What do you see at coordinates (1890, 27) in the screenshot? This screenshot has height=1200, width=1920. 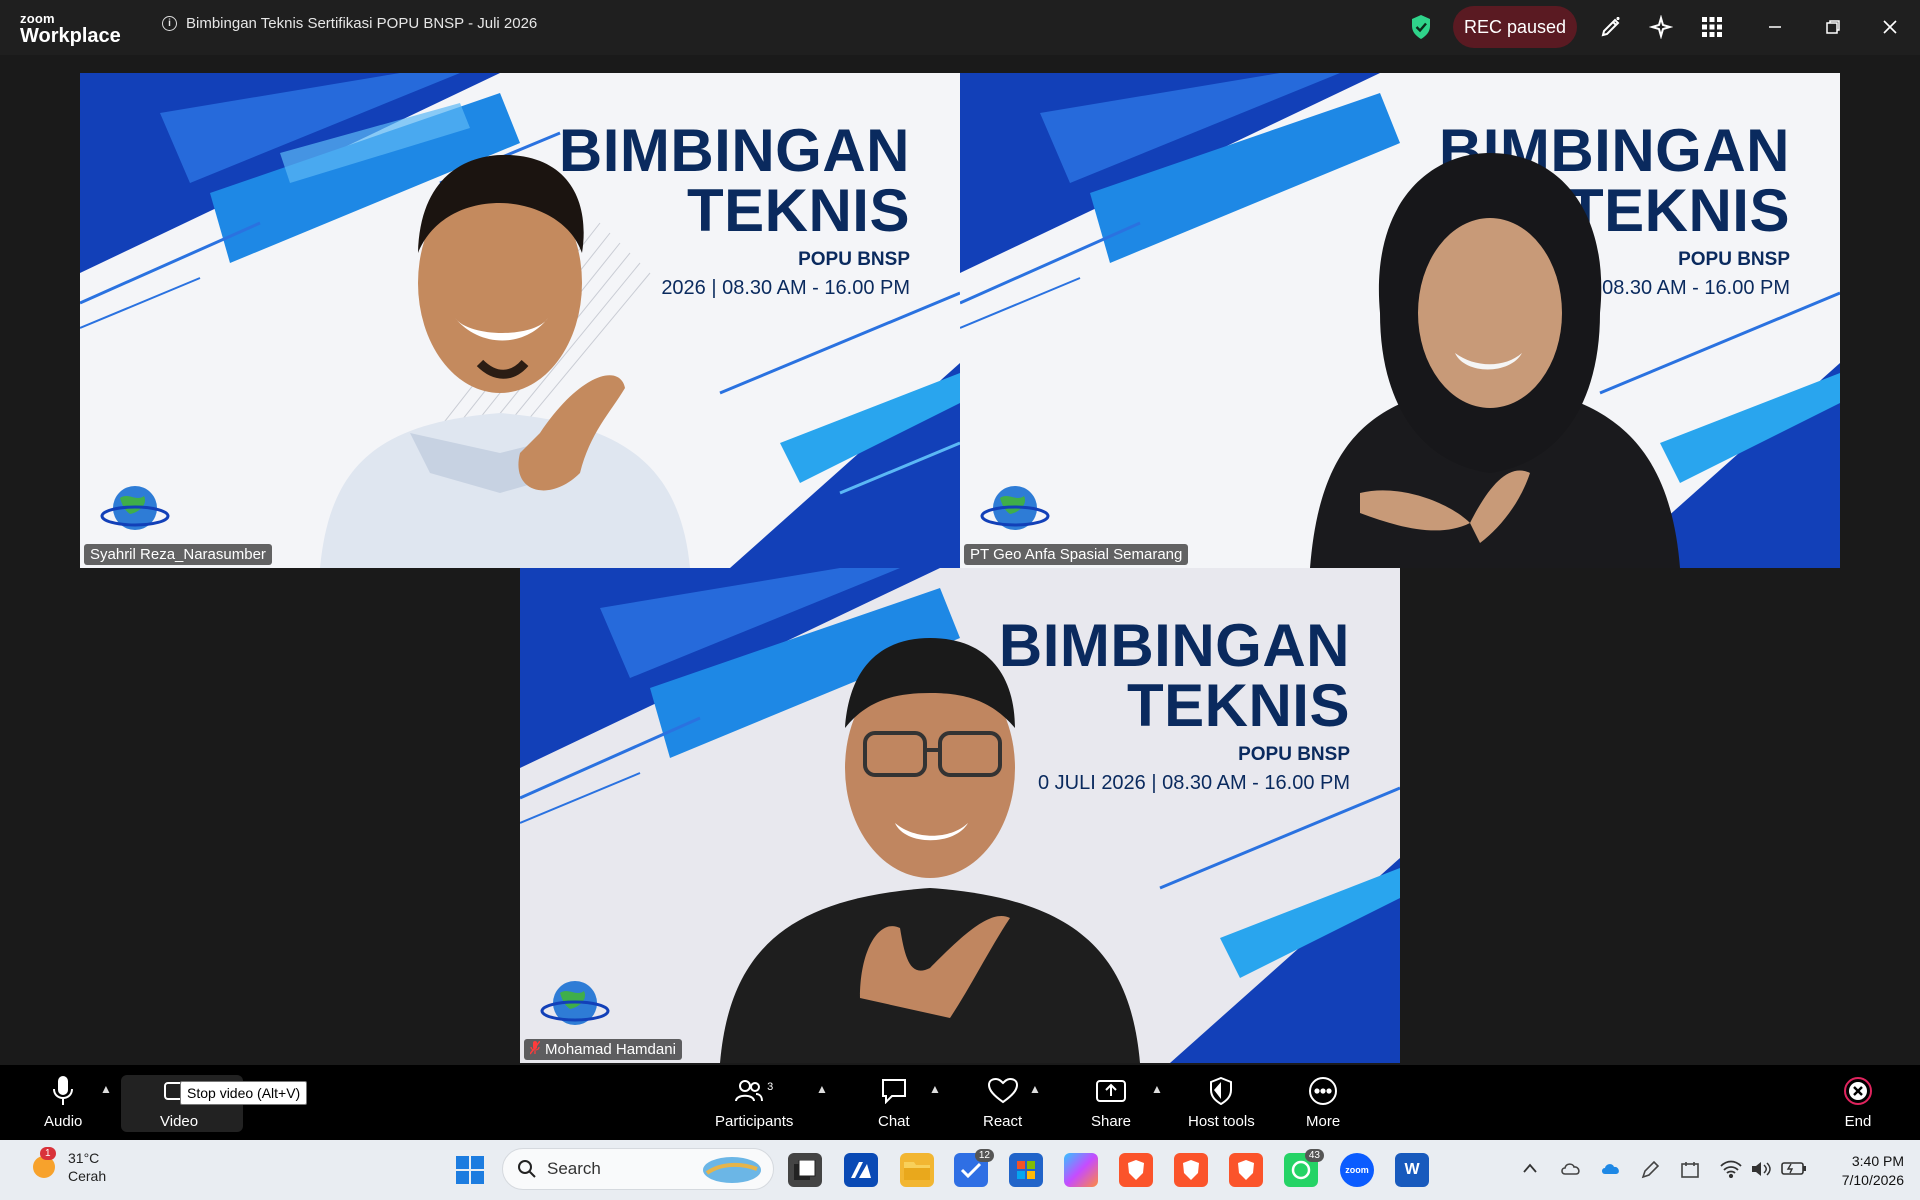 I see `close-icon` at bounding box center [1890, 27].